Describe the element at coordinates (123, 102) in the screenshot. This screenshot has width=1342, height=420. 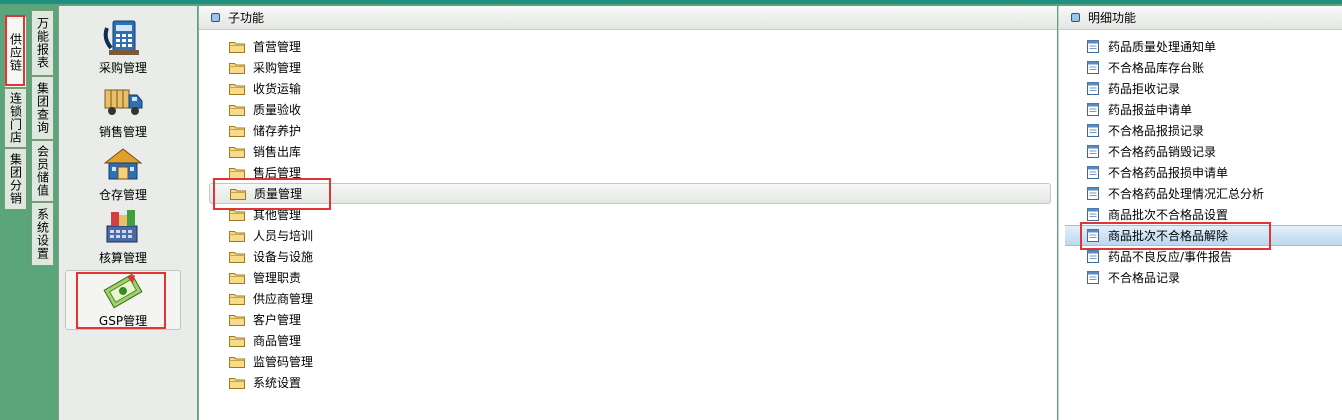
I see `truck-icon` at that location.